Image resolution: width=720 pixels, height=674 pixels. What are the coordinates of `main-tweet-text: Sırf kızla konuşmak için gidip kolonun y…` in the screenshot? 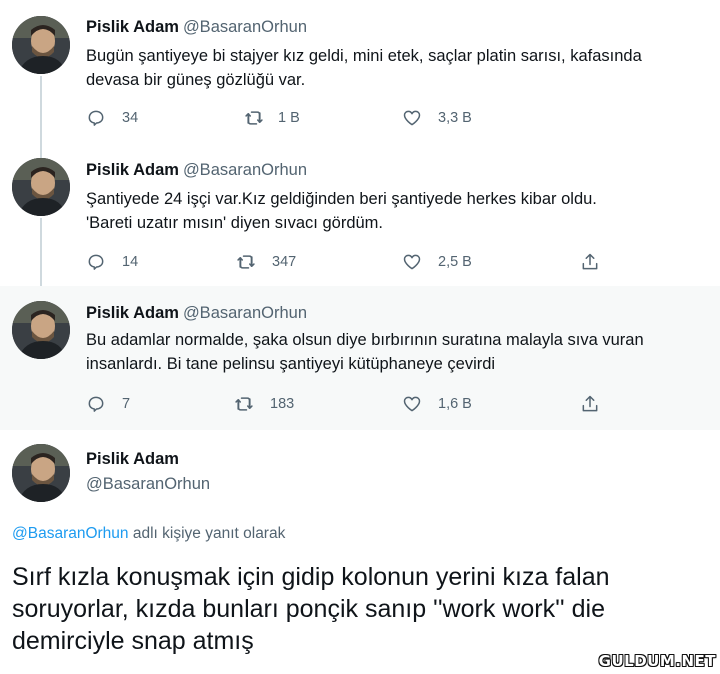 It's located at (362, 609).